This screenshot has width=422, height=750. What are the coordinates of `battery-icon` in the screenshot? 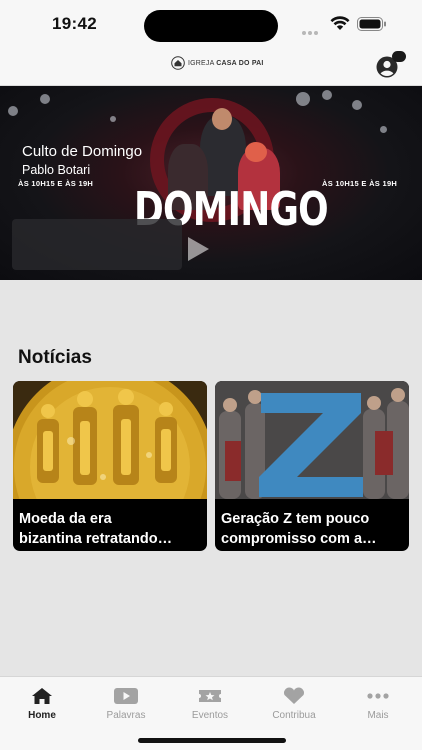 It's located at (371, 24).